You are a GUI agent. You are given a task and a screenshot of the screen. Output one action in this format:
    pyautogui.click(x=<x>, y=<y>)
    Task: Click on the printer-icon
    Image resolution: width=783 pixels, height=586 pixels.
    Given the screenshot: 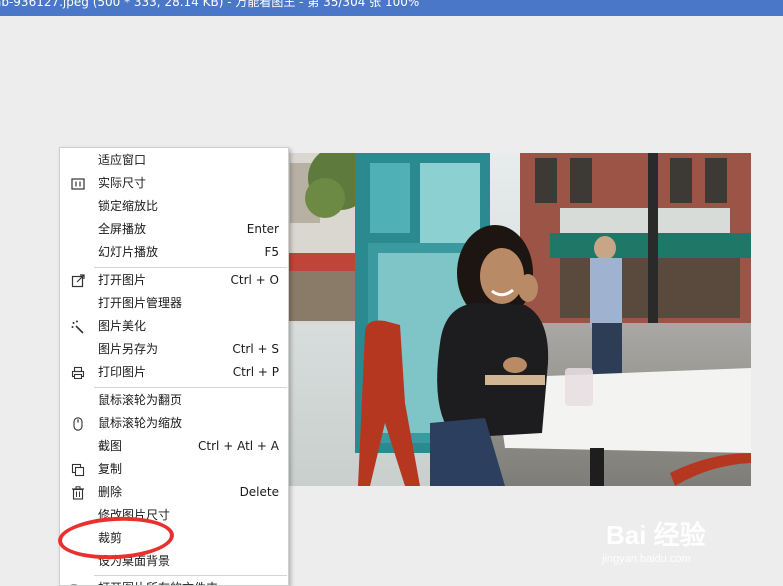 What is the action you would take?
    pyautogui.click(x=78, y=373)
    